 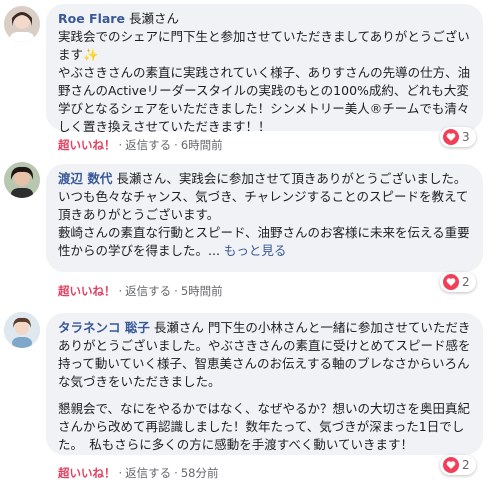 What do you see at coordinates (91, 18) in the screenshot?
I see `comment-author: Roe Flare` at bounding box center [91, 18].